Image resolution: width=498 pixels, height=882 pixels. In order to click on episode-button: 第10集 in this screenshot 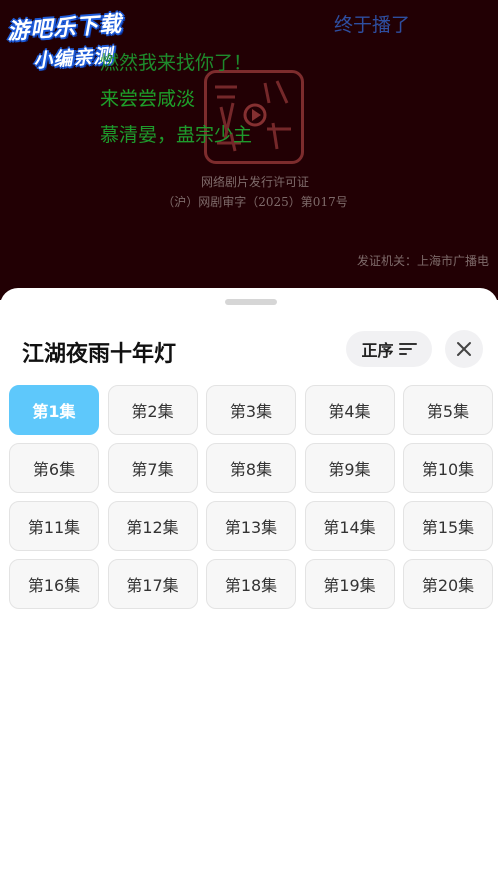, I will do `click(448, 468)`.